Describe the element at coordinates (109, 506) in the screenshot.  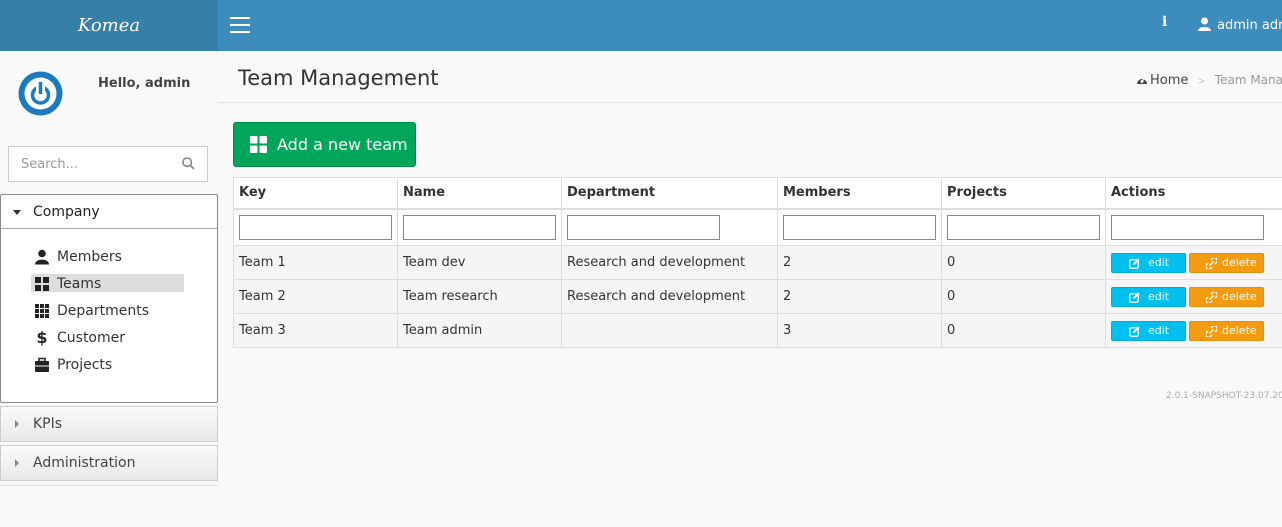
I see `sidebar-footer` at that location.